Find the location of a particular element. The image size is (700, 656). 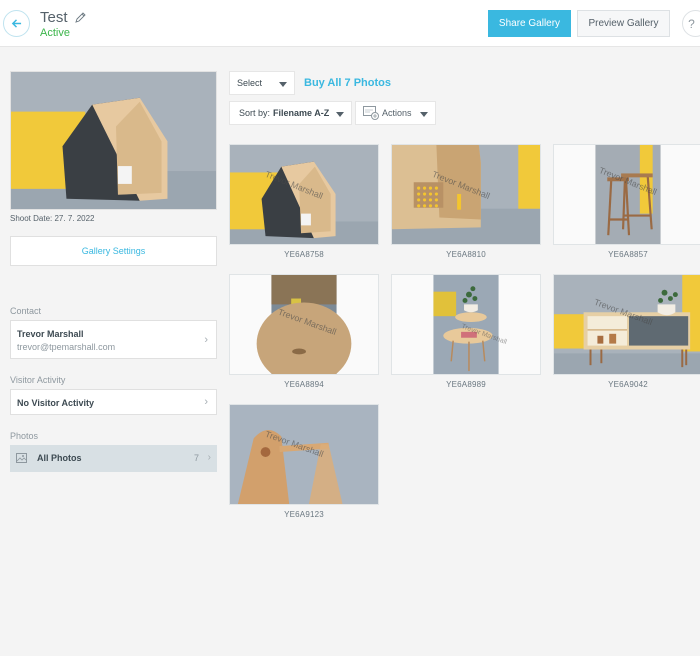

all-photos-label: All Photos is located at coordinates (59, 458).